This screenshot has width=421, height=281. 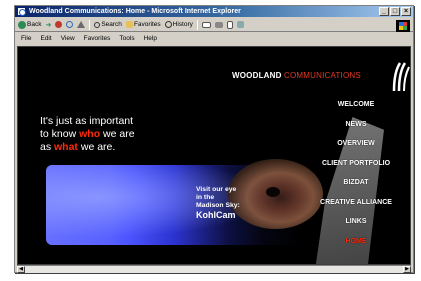 I want to click on tagline-highlight-who: who, so click(x=90, y=134).